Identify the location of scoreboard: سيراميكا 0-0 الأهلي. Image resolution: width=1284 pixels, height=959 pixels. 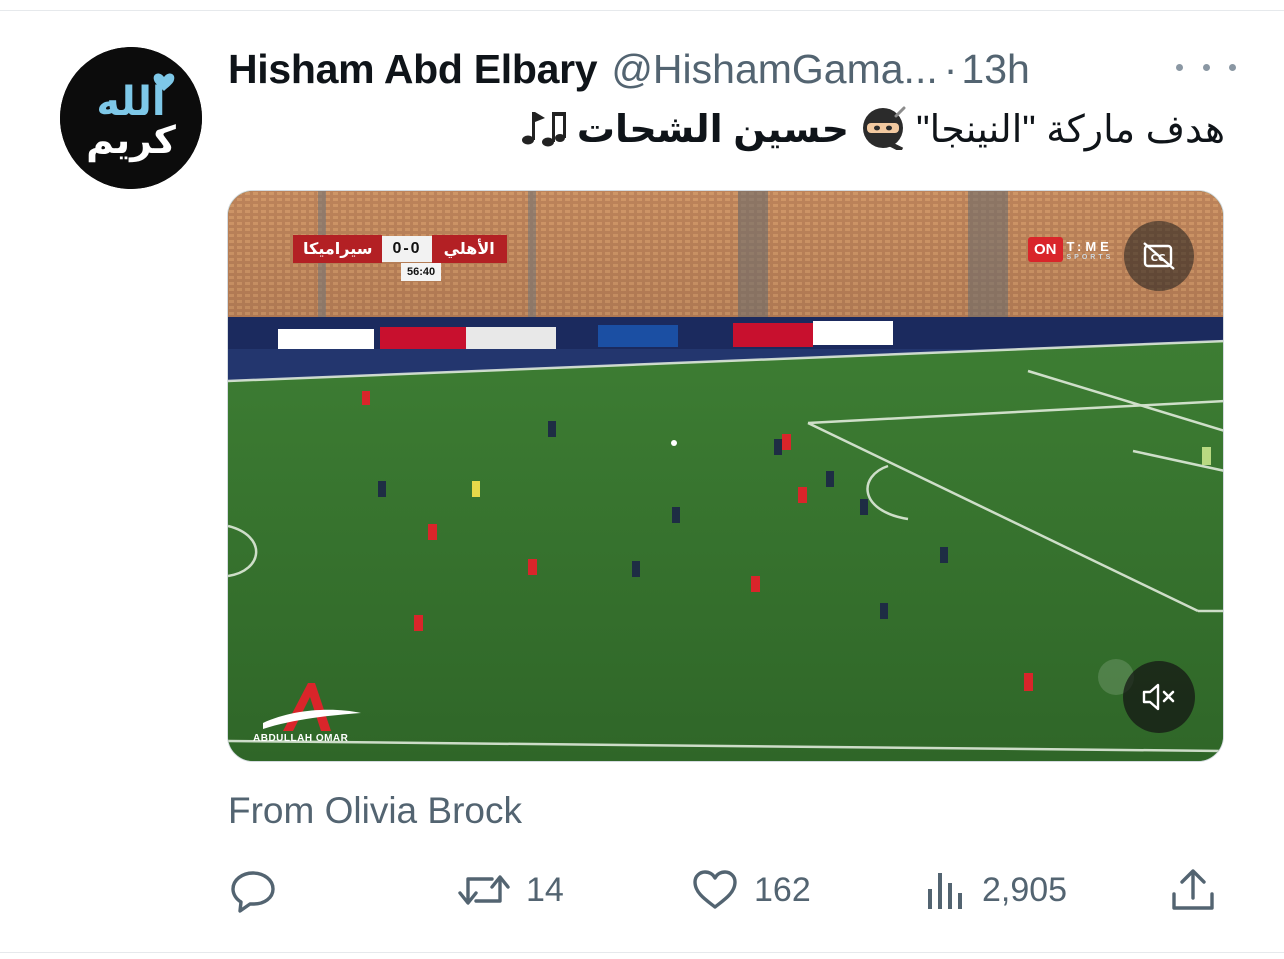
(400, 249).